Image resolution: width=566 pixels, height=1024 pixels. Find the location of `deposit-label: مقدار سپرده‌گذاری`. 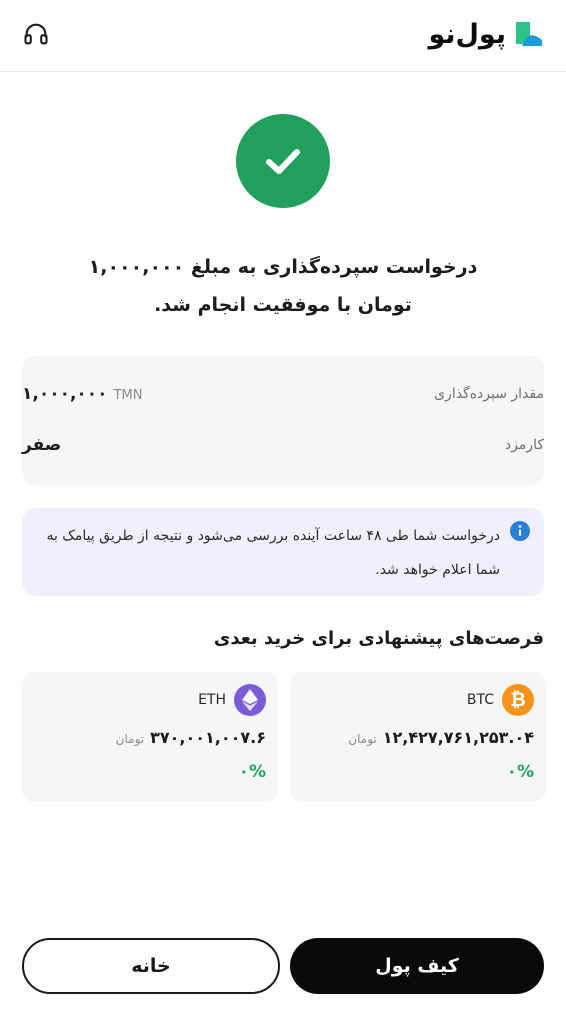

deposit-label: مقدار سپرده‌گذاری is located at coordinates (489, 394).